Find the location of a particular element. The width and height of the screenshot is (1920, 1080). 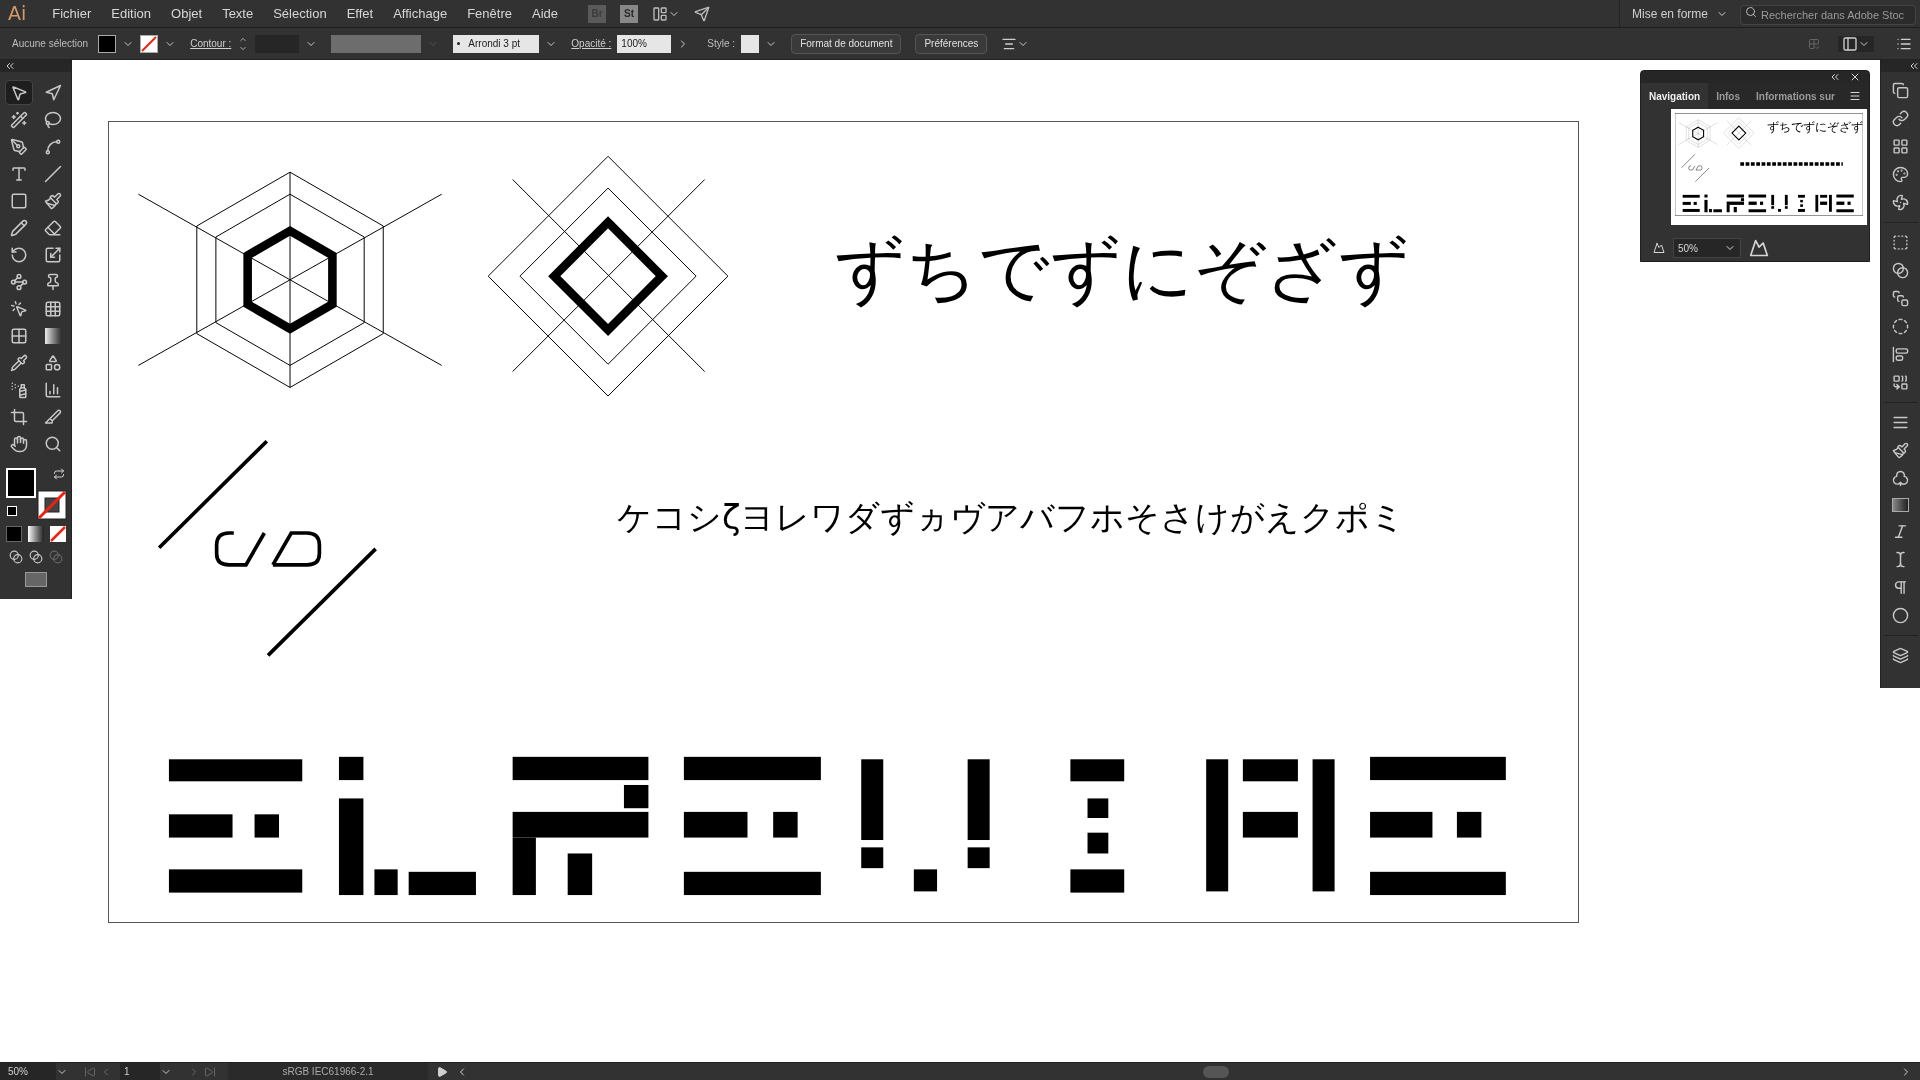

pen-icon is located at coordinates (18, 146).